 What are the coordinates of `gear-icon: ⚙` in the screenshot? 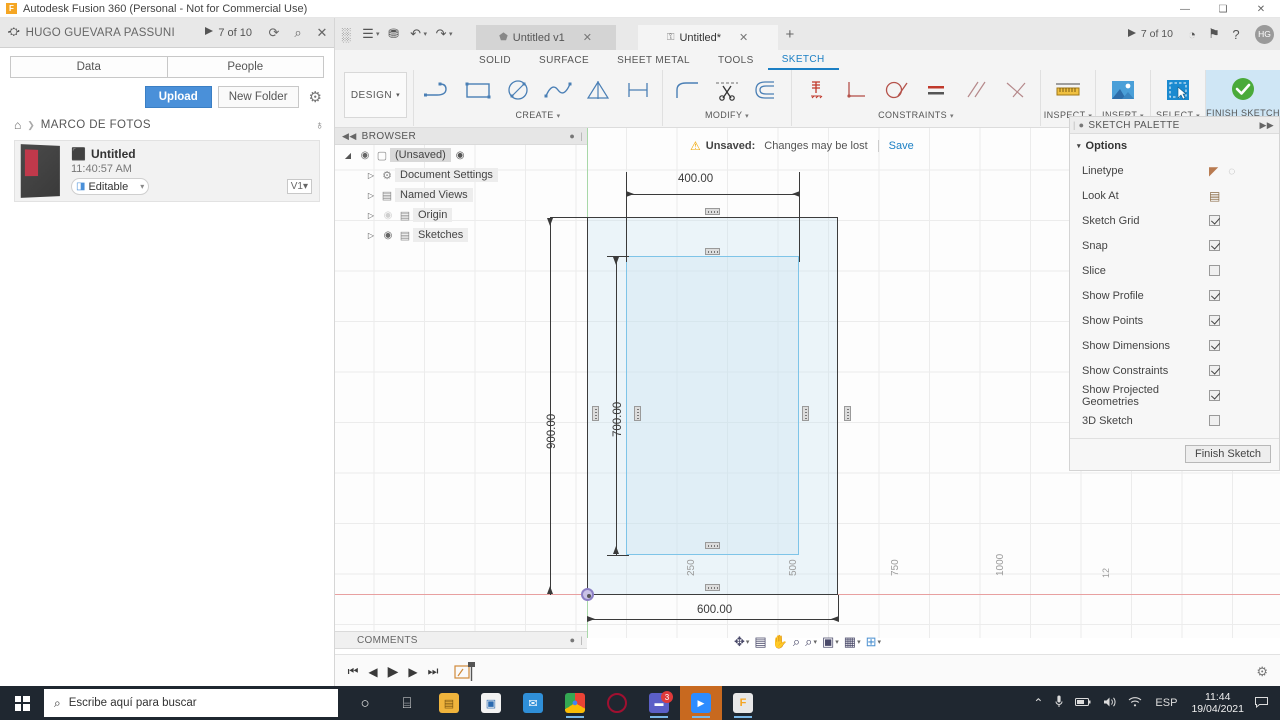 It's located at (315, 97).